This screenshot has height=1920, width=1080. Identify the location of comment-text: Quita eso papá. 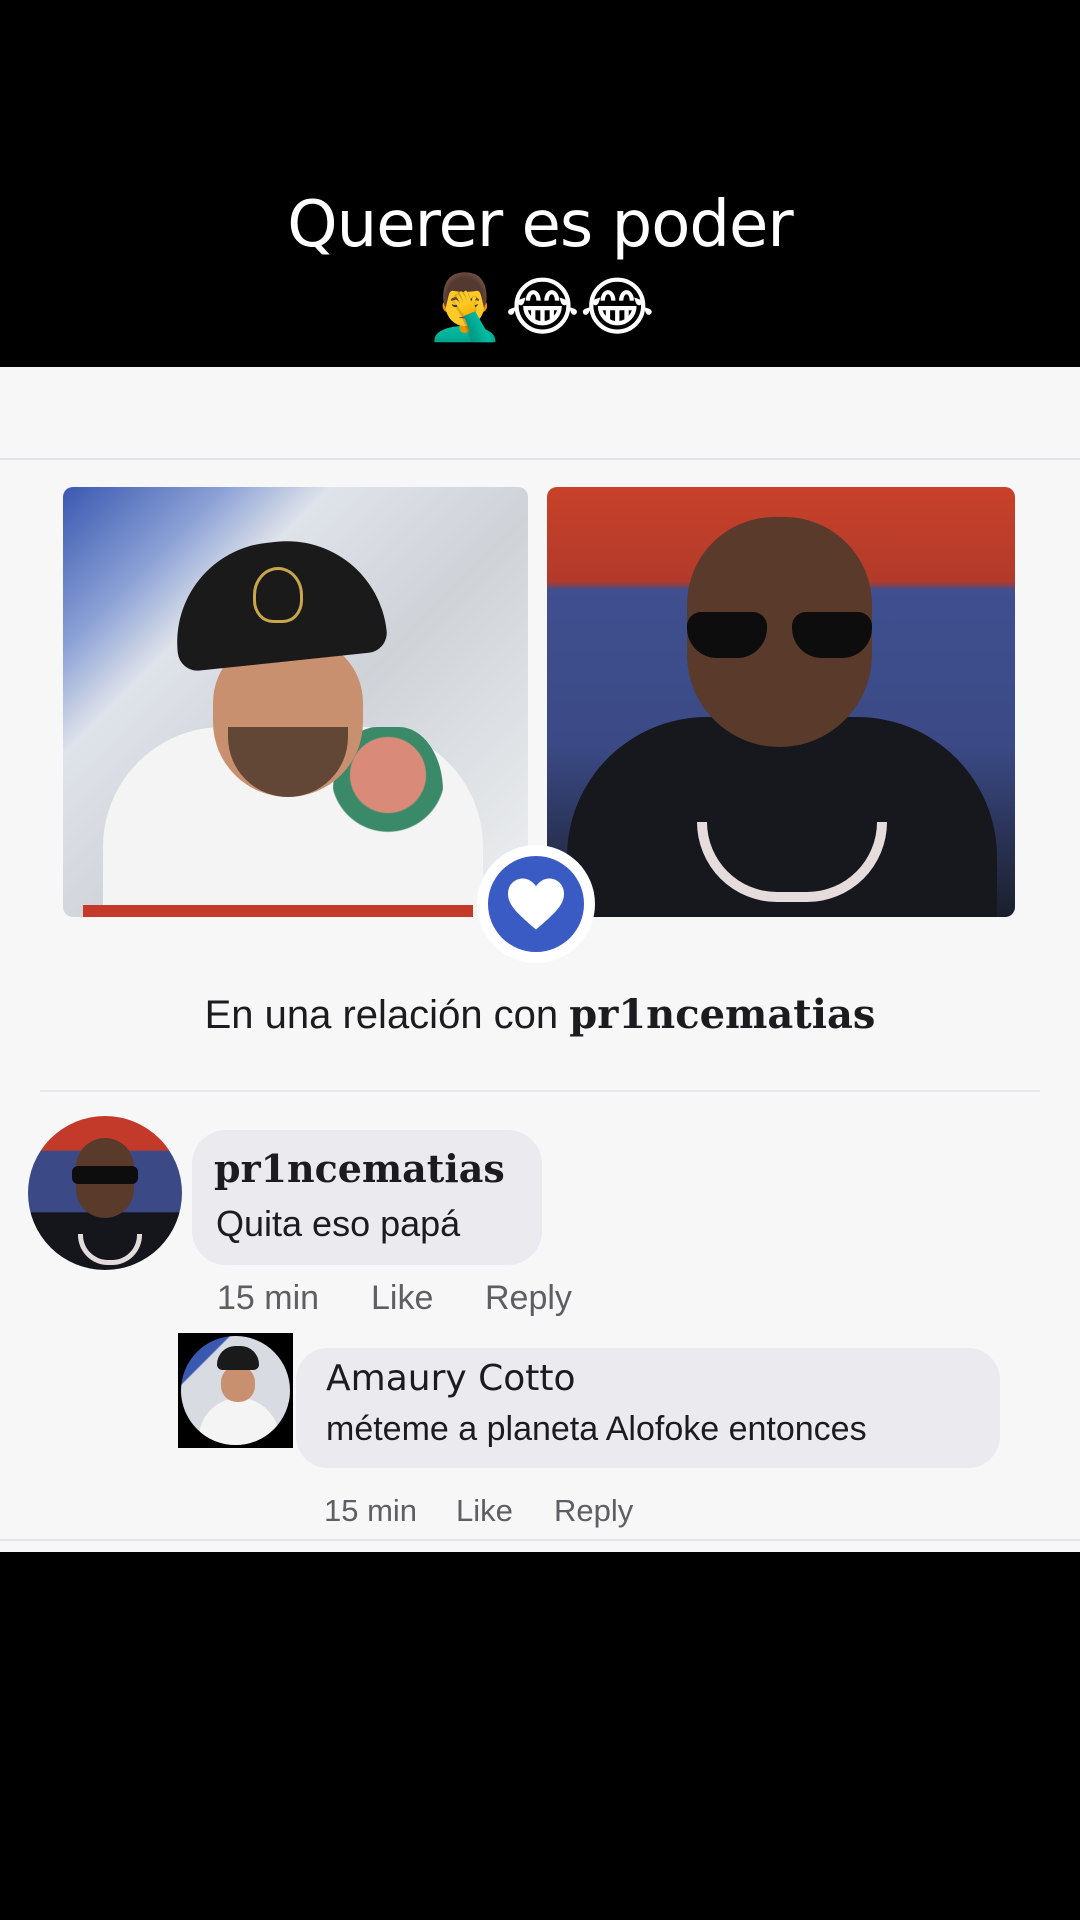
(338, 1223).